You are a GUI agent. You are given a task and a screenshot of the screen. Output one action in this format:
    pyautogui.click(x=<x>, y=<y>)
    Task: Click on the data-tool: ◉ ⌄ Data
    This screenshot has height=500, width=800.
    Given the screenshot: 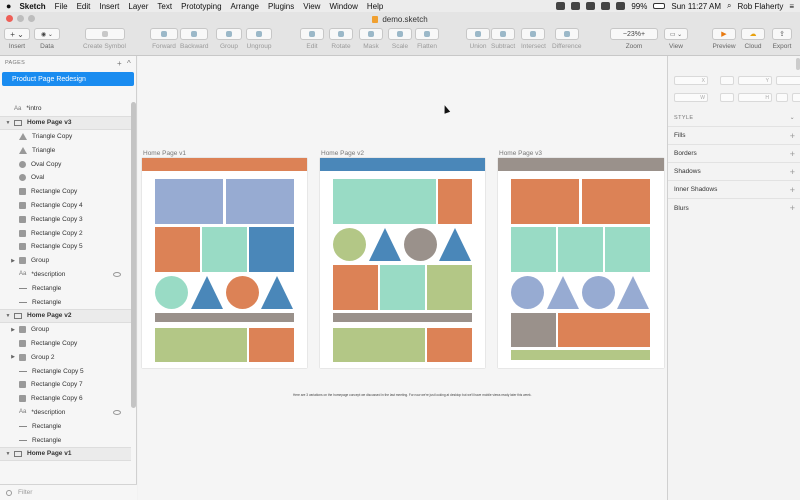 What is the action you would take?
    pyautogui.click(x=47, y=39)
    